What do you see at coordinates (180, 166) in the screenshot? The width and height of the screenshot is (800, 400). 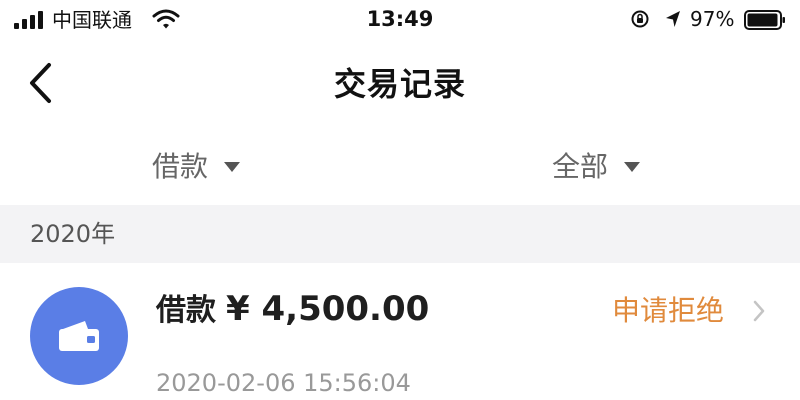 I see `type-filter-label: 借款` at bounding box center [180, 166].